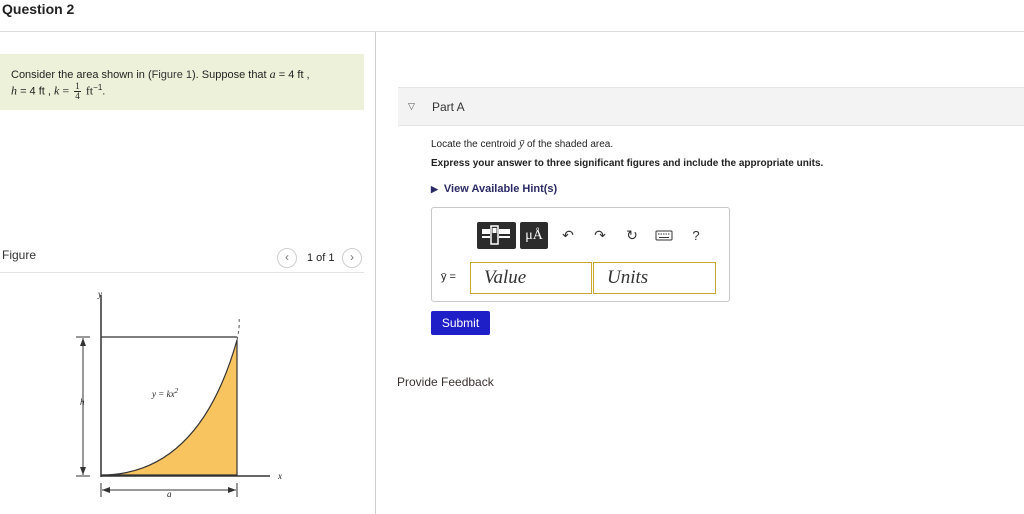  What do you see at coordinates (83, 471) in the screenshot?
I see `h-dim-arrow-bottom` at bounding box center [83, 471].